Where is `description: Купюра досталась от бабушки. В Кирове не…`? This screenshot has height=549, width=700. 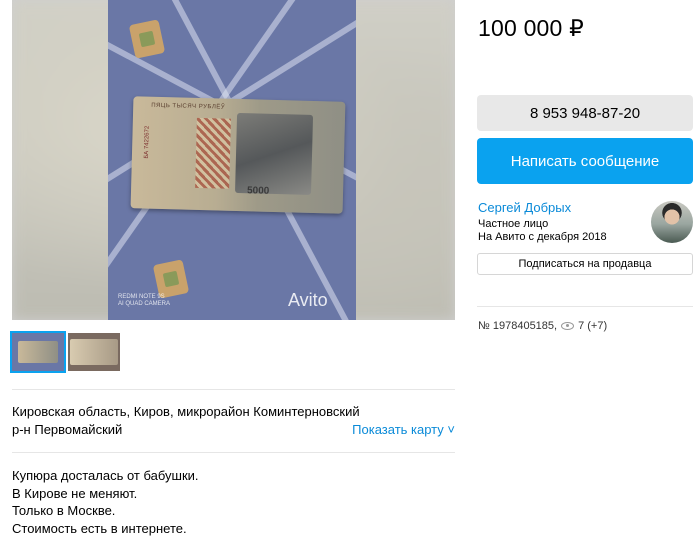
description: Купюра досталась от бабушки. В Кирове не… is located at coordinates (233, 502).